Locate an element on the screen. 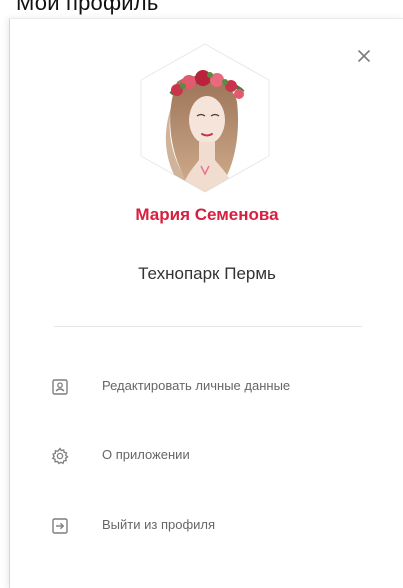  close-icon is located at coordinates (364, 56).